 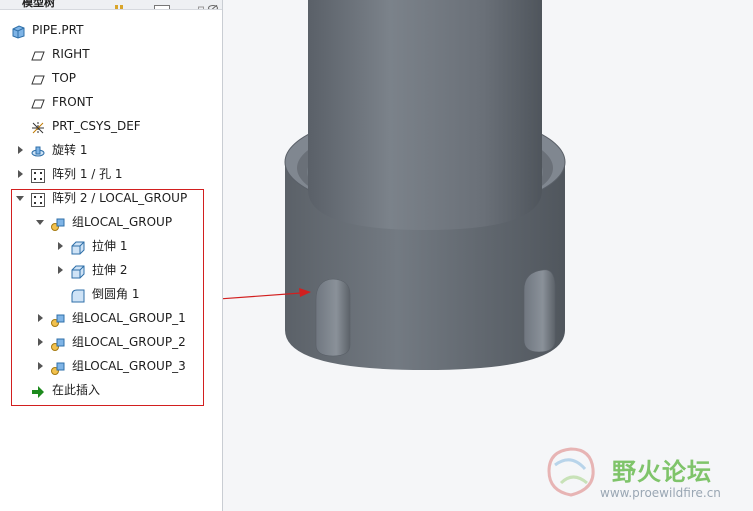 I want to click on tree-item-label: RIGHT, so click(x=71, y=54).